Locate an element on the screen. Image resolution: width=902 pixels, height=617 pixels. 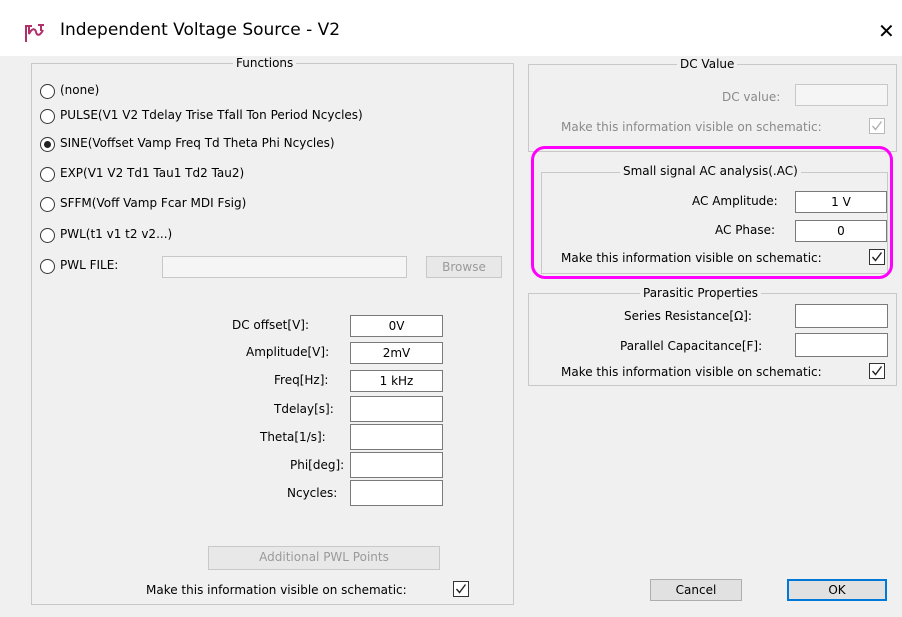
series-resistance-label: Series Resistance[Ω]: is located at coordinates (688, 316).